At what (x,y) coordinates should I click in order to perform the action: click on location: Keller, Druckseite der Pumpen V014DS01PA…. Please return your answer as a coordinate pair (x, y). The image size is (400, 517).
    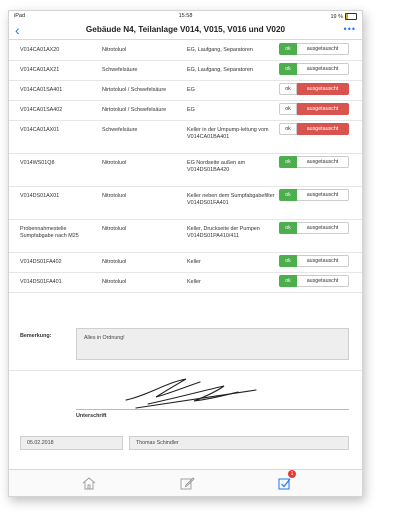
    Looking at the image, I should click on (223, 232).